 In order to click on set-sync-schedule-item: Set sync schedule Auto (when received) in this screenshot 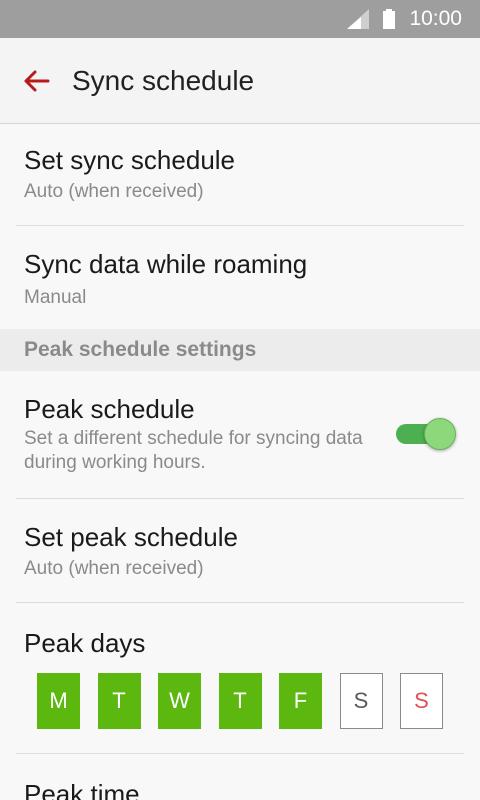, I will do `click(240, 174)`.